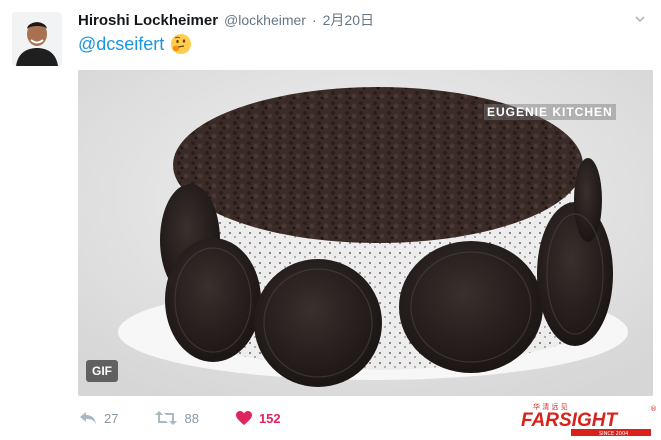  What do you see at coordinates (550, 112) in the screenshot?
I see `media-watermark: EUGENIE KITCHEN` at bounding box center [550, 112].